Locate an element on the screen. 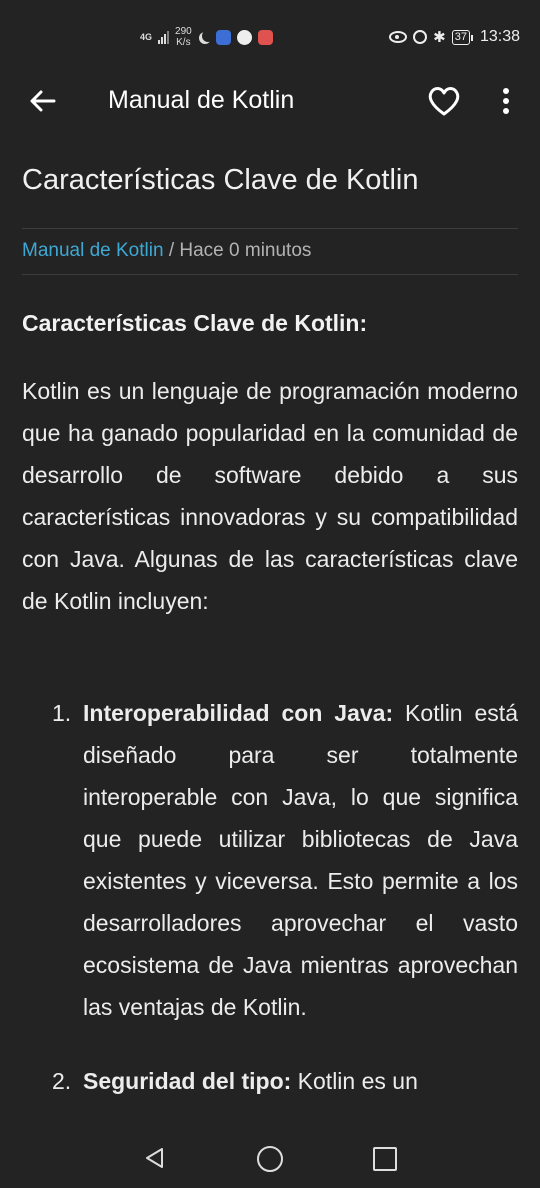 This screenshot has height=1188, width=540. bluetooth-icon: ✱ is located at coordinates (439, 37).